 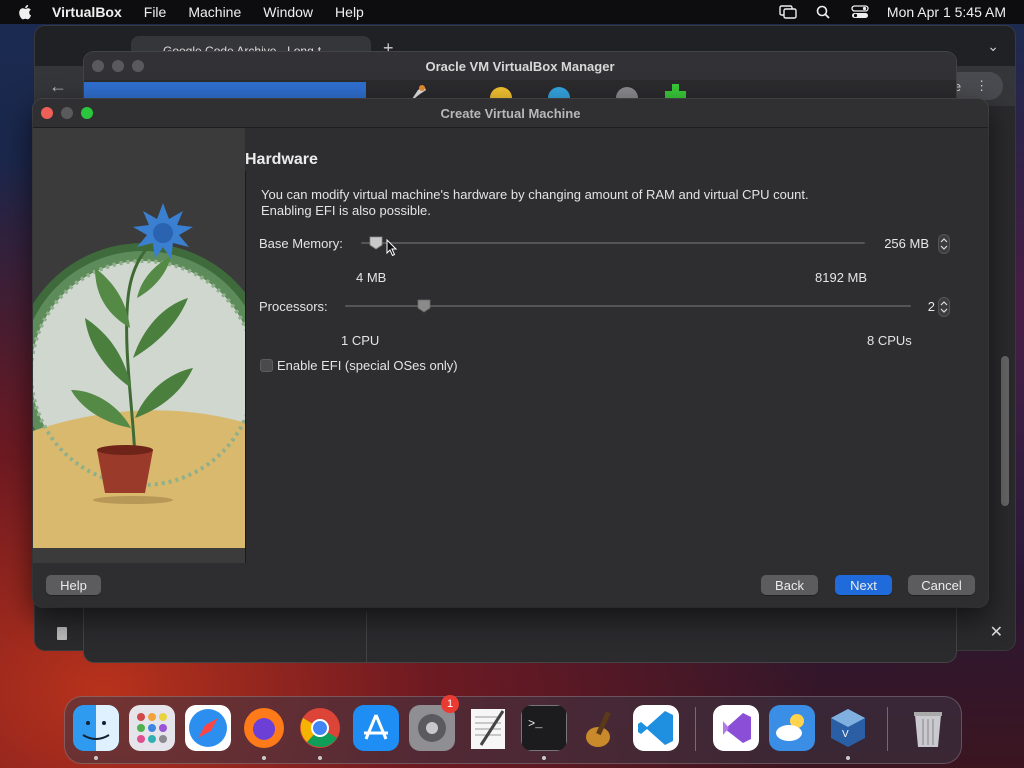 What do you see at coordinates (889, 340) in the screenshot?
I see `processors-max-label: 8 CPUs` at bounding box center [889, 340].